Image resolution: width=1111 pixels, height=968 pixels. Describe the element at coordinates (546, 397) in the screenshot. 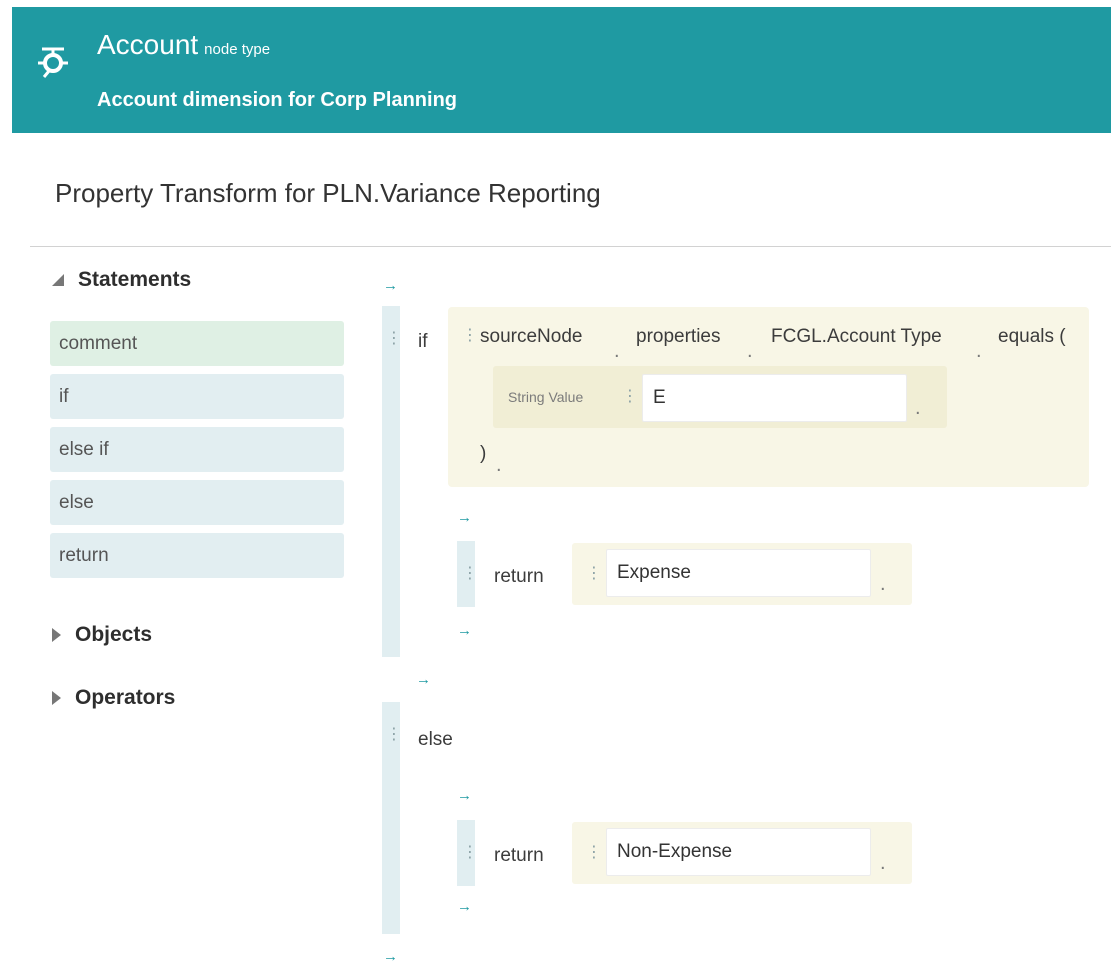

I see `string-value-label: String Value` at that location.